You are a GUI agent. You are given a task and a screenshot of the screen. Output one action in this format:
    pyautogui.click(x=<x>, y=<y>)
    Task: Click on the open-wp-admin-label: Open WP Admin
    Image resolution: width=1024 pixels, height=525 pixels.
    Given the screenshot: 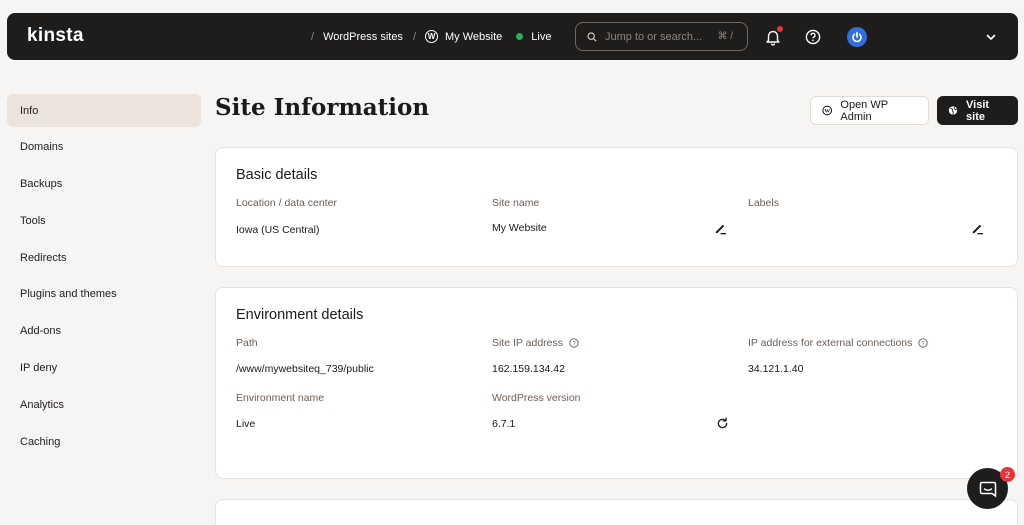 What is the action you would take?
    pyautogui.click(x=864, y=110)
    